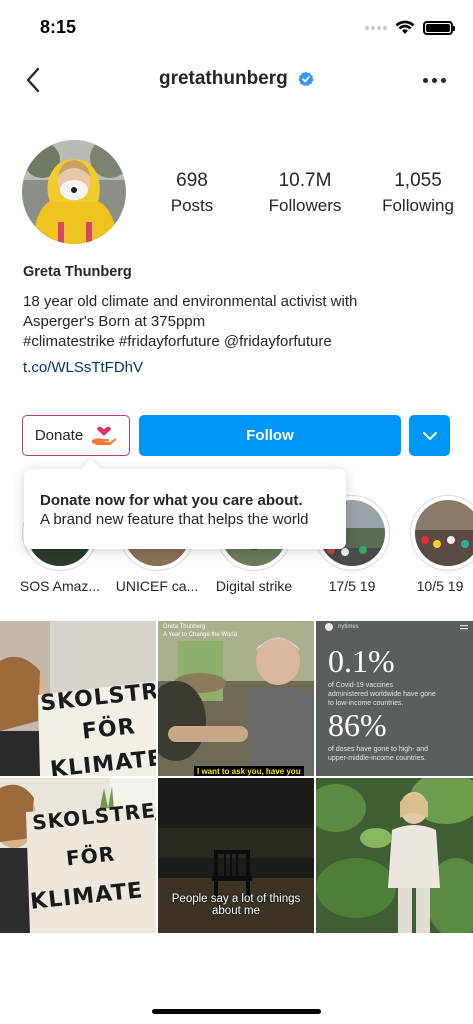 Image resolution: width=473 pixels, height=1024 pixels. I want to click on post-video-title: Greta Thunberg, so click(184, 627).